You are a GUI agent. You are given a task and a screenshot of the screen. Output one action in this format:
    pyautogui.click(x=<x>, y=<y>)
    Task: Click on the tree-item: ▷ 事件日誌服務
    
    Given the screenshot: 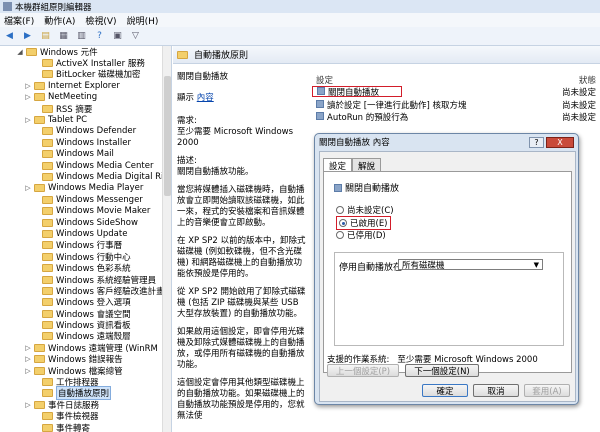 What is the action you would take?
    pyautogui.click(x=85, y=405)
    